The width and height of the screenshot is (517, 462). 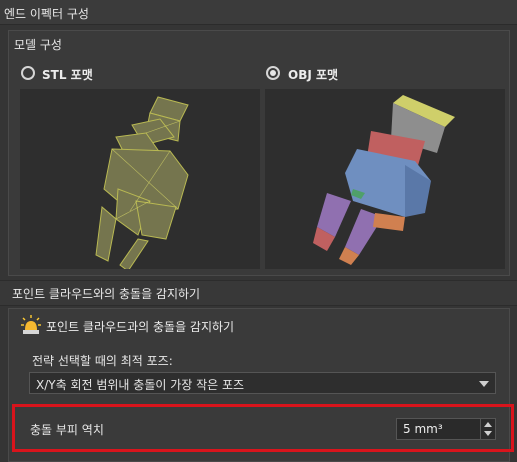 What do you see at coordinates (273, 73) in the screenshot?
I see `obj-format-radio` at bounding box center [273, 73].